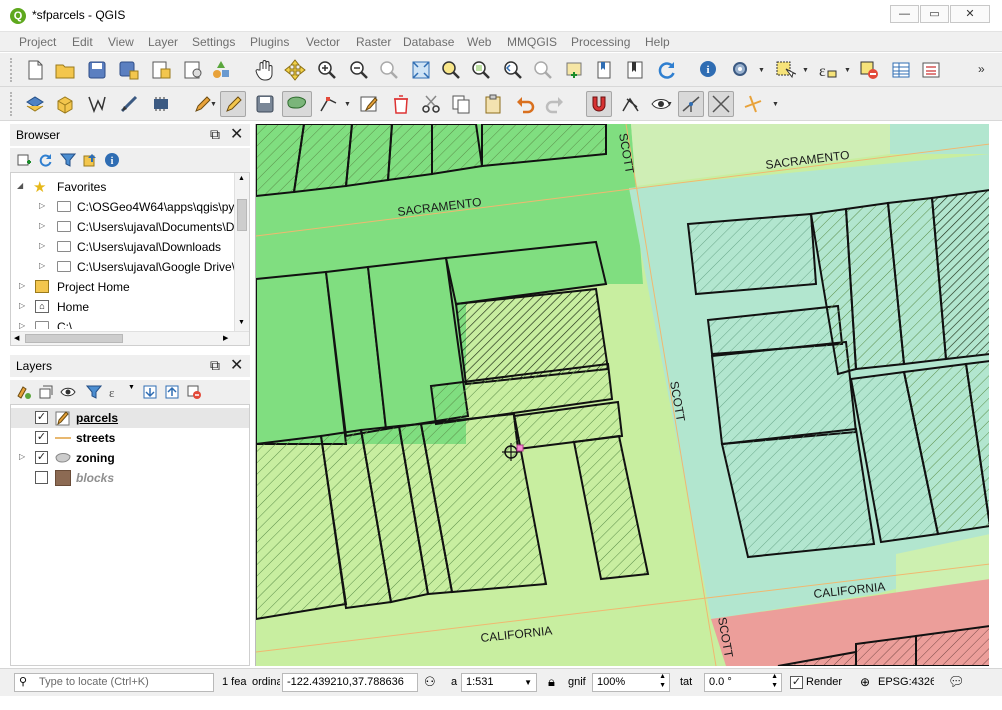 The width and height of the screenshot is (1002, 710). Describe the element at coordinates (130, 267) in the screenshot. I see `tree-item-favorite-3: ▷ C:\Users\ujaval\Google Drive\` at that location.